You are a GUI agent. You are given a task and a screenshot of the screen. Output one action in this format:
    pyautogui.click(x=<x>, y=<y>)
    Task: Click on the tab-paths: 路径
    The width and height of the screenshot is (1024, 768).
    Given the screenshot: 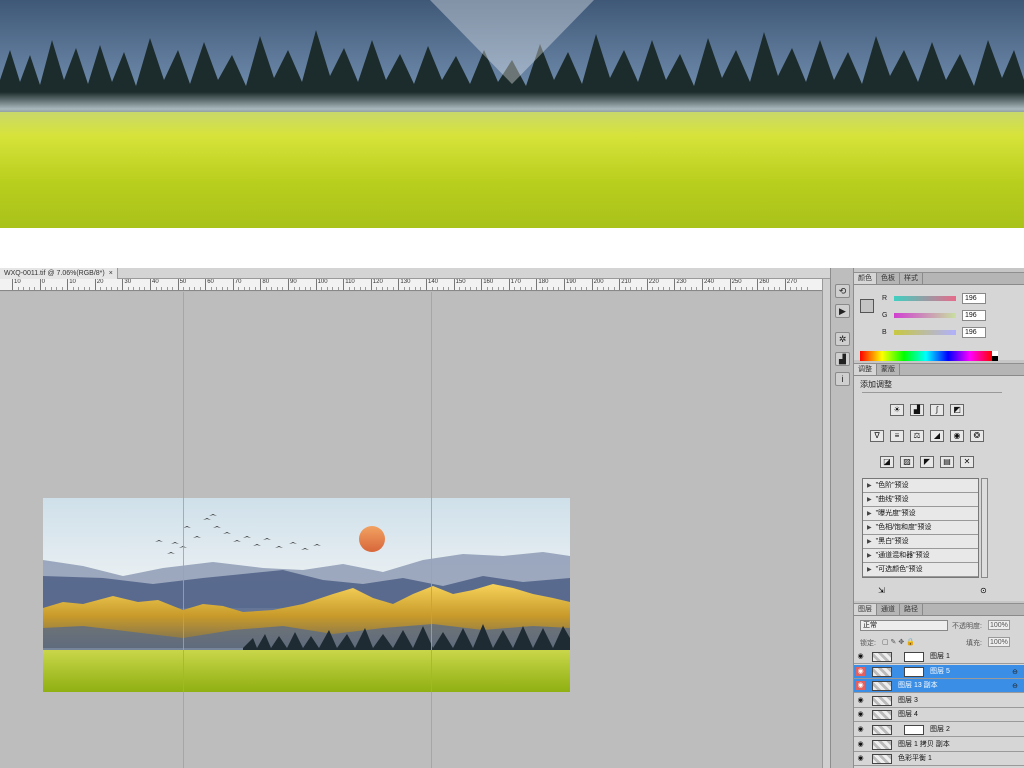 What is the action you would take?
    pyautogui.click(x=911, y=609)
    